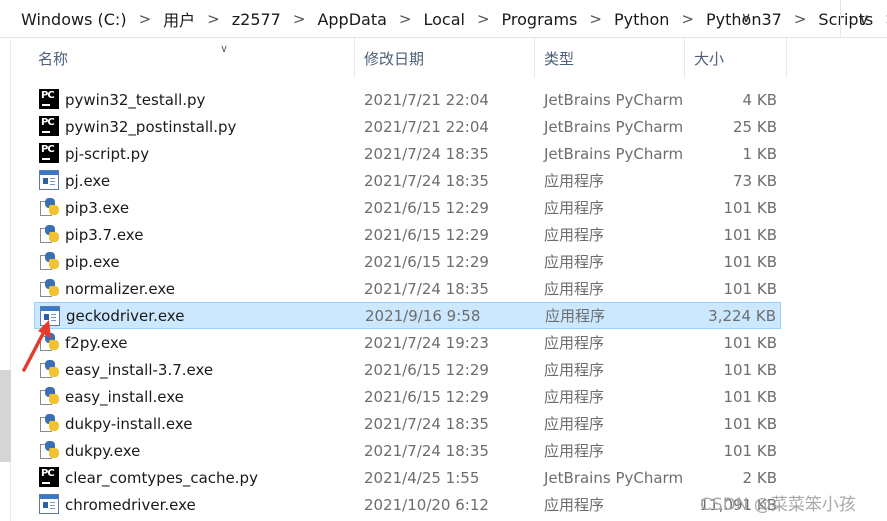  I want to click on table-row: pip3.7.exe 2021/6/15 12:29 应用程序 101 KB, so click(407, 234).